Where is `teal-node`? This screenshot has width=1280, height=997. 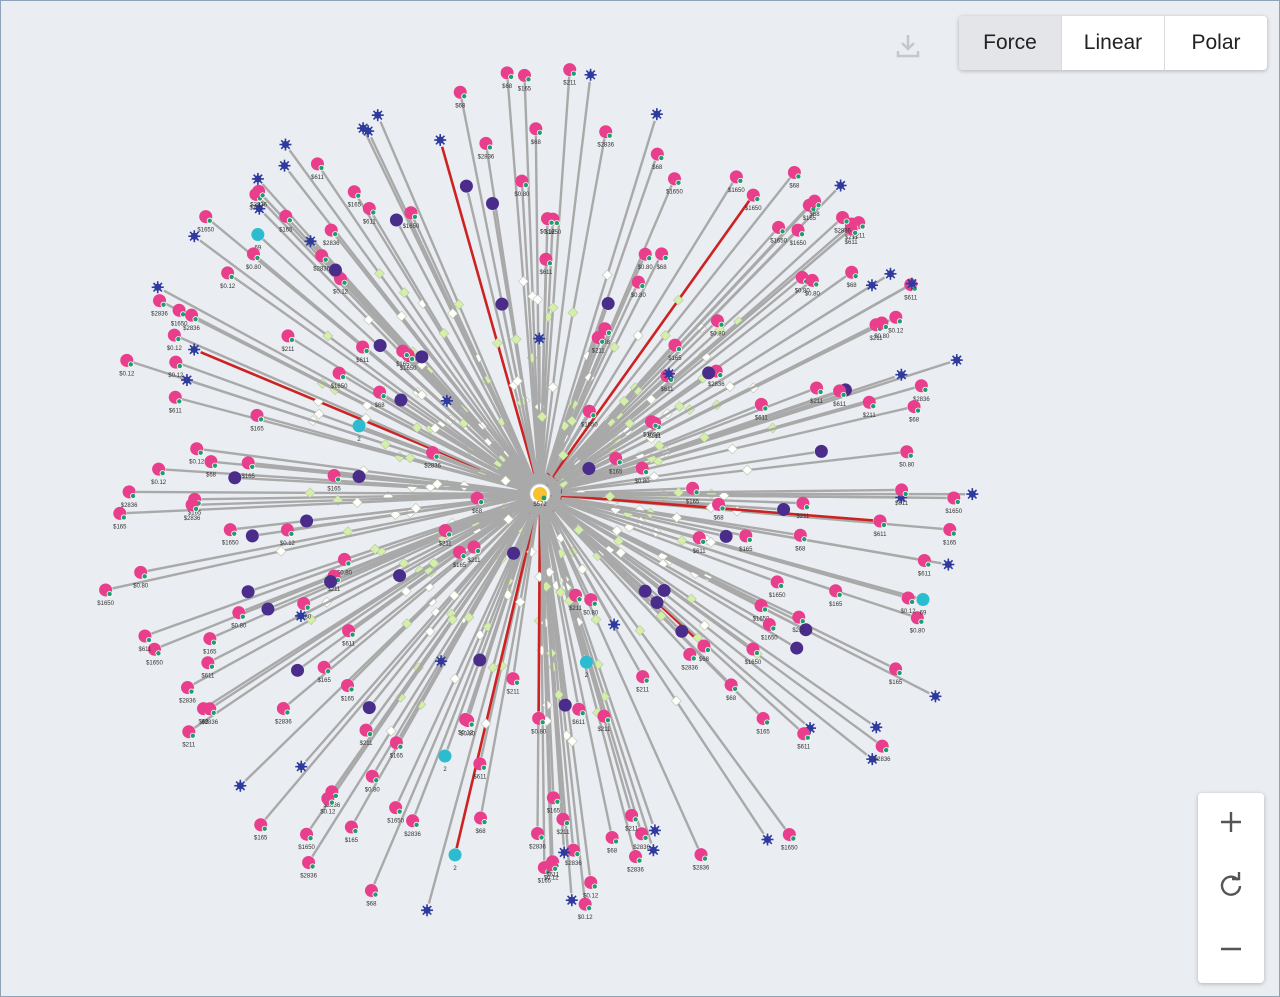
teal-node is located at coordinates (445, 756).